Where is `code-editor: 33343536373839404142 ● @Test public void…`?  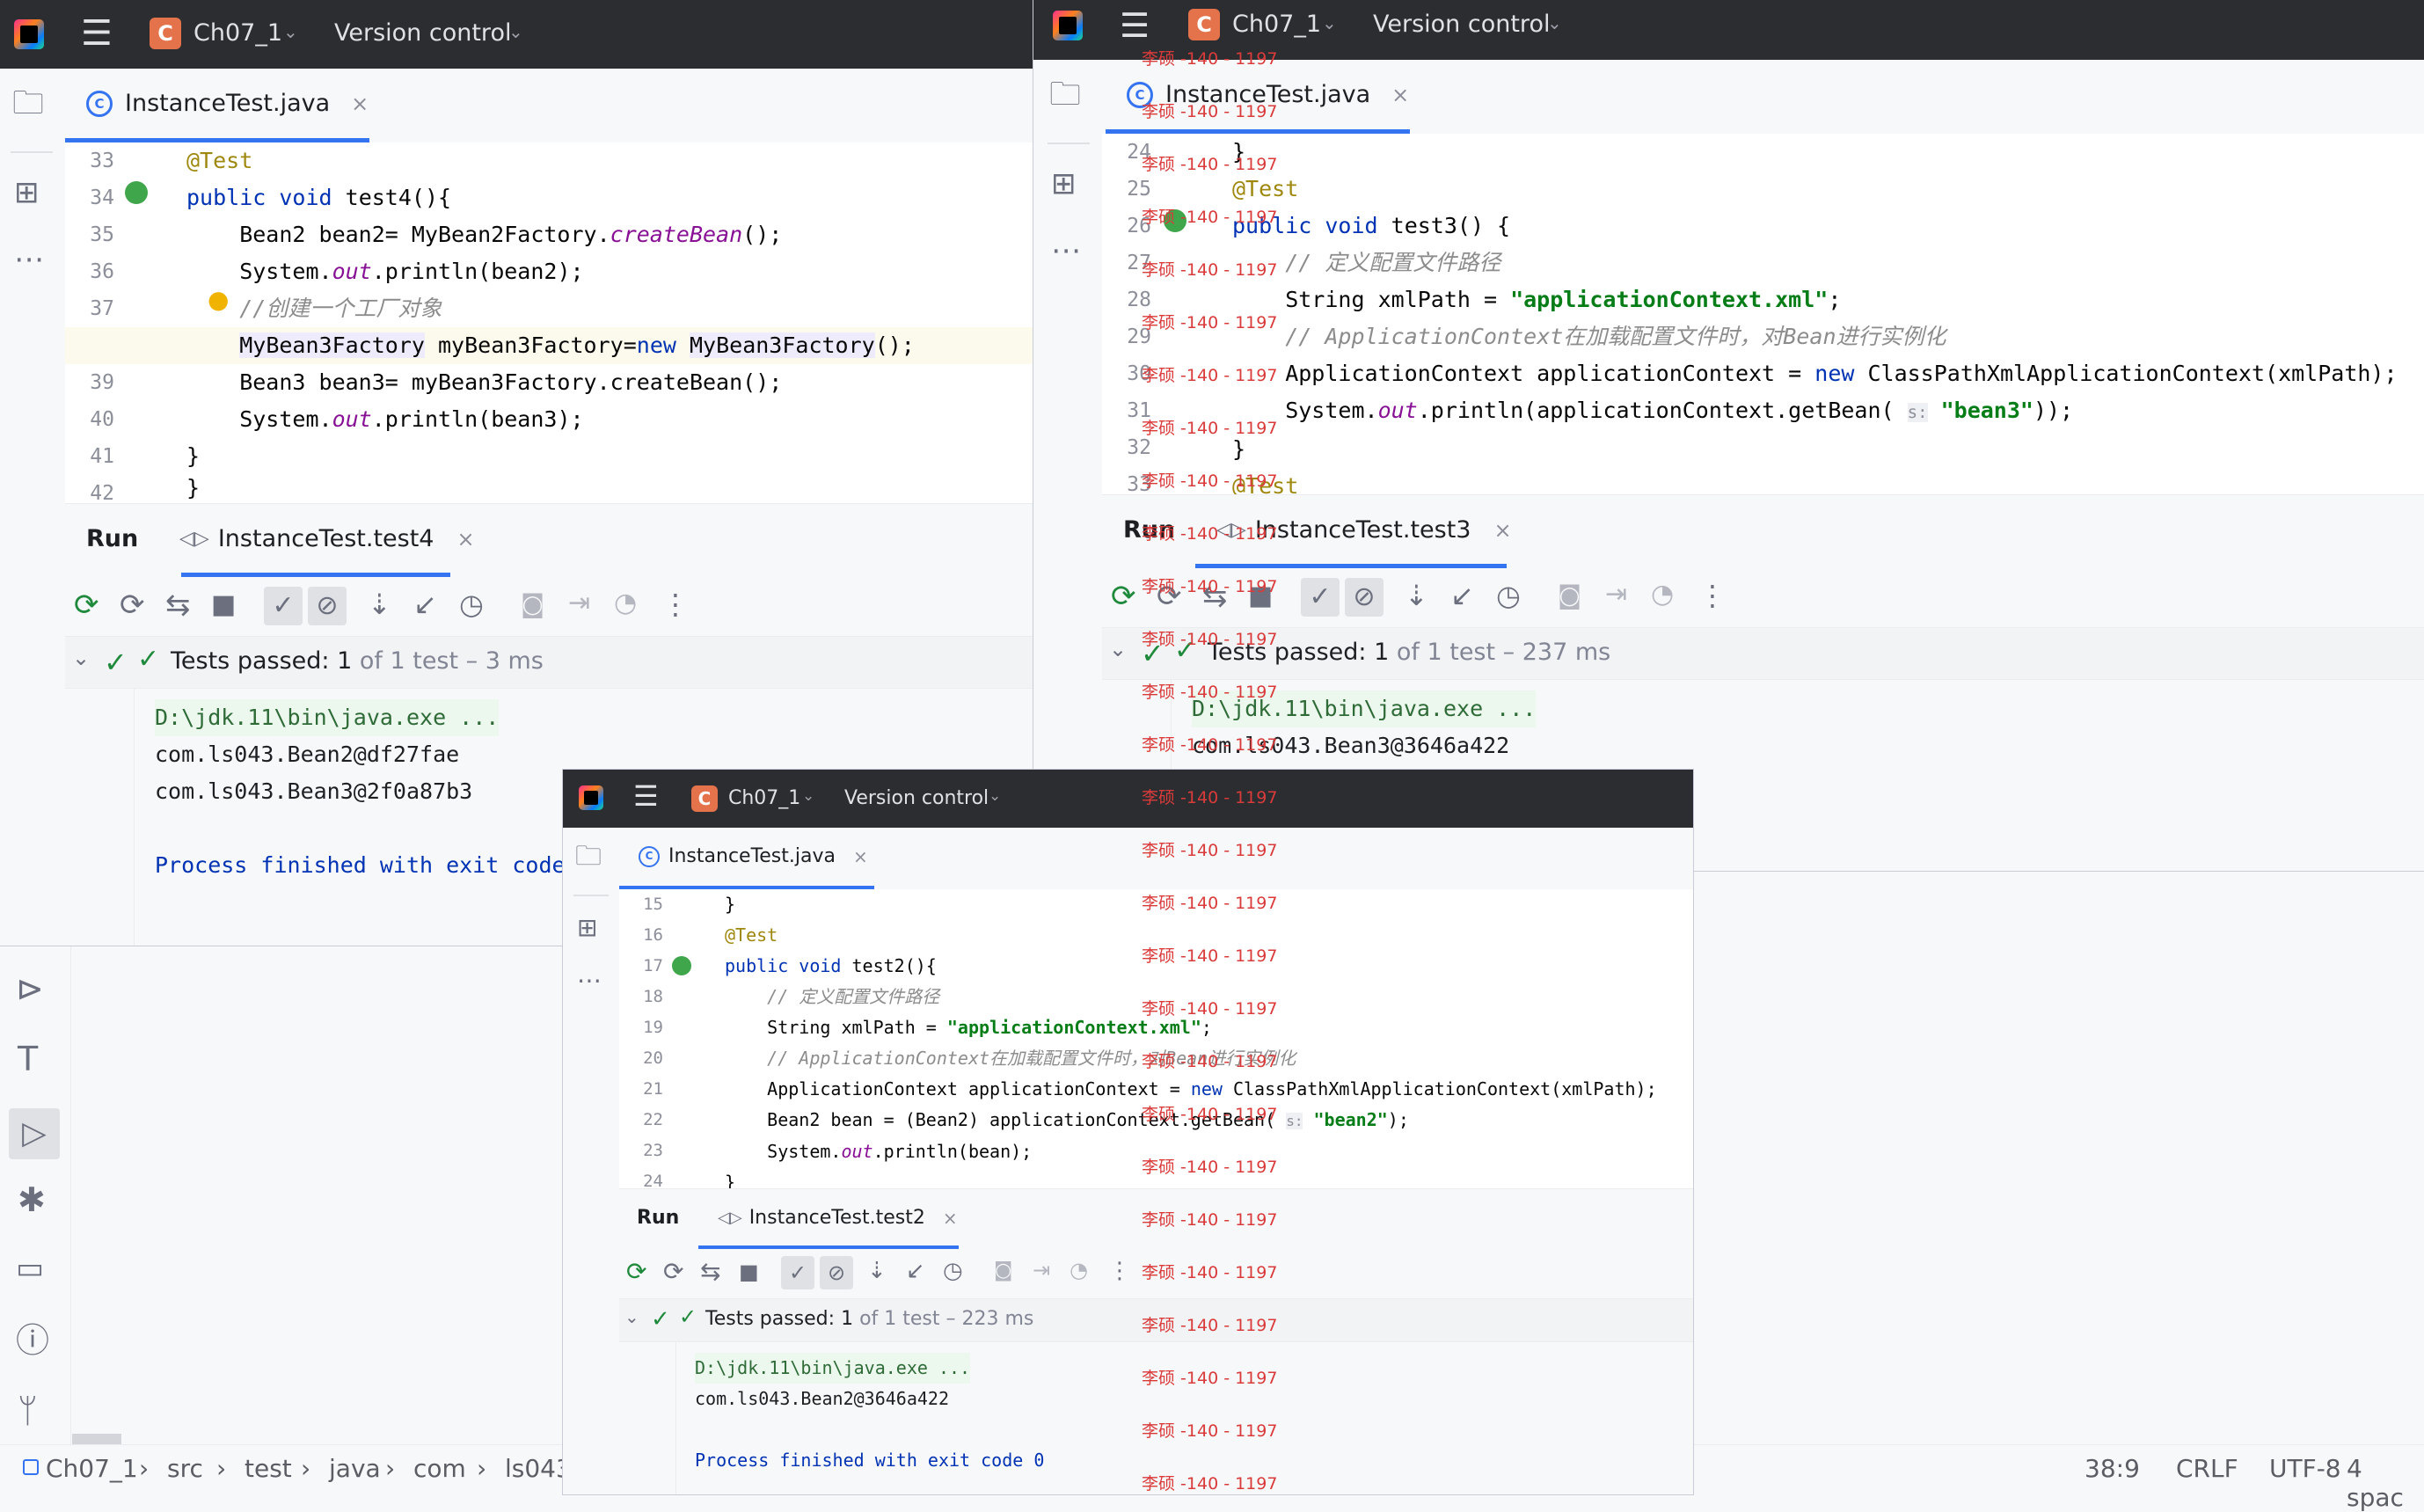 code-editor: 33343536373839404142 ● @Test public void… is located at coordinates (549, 322).